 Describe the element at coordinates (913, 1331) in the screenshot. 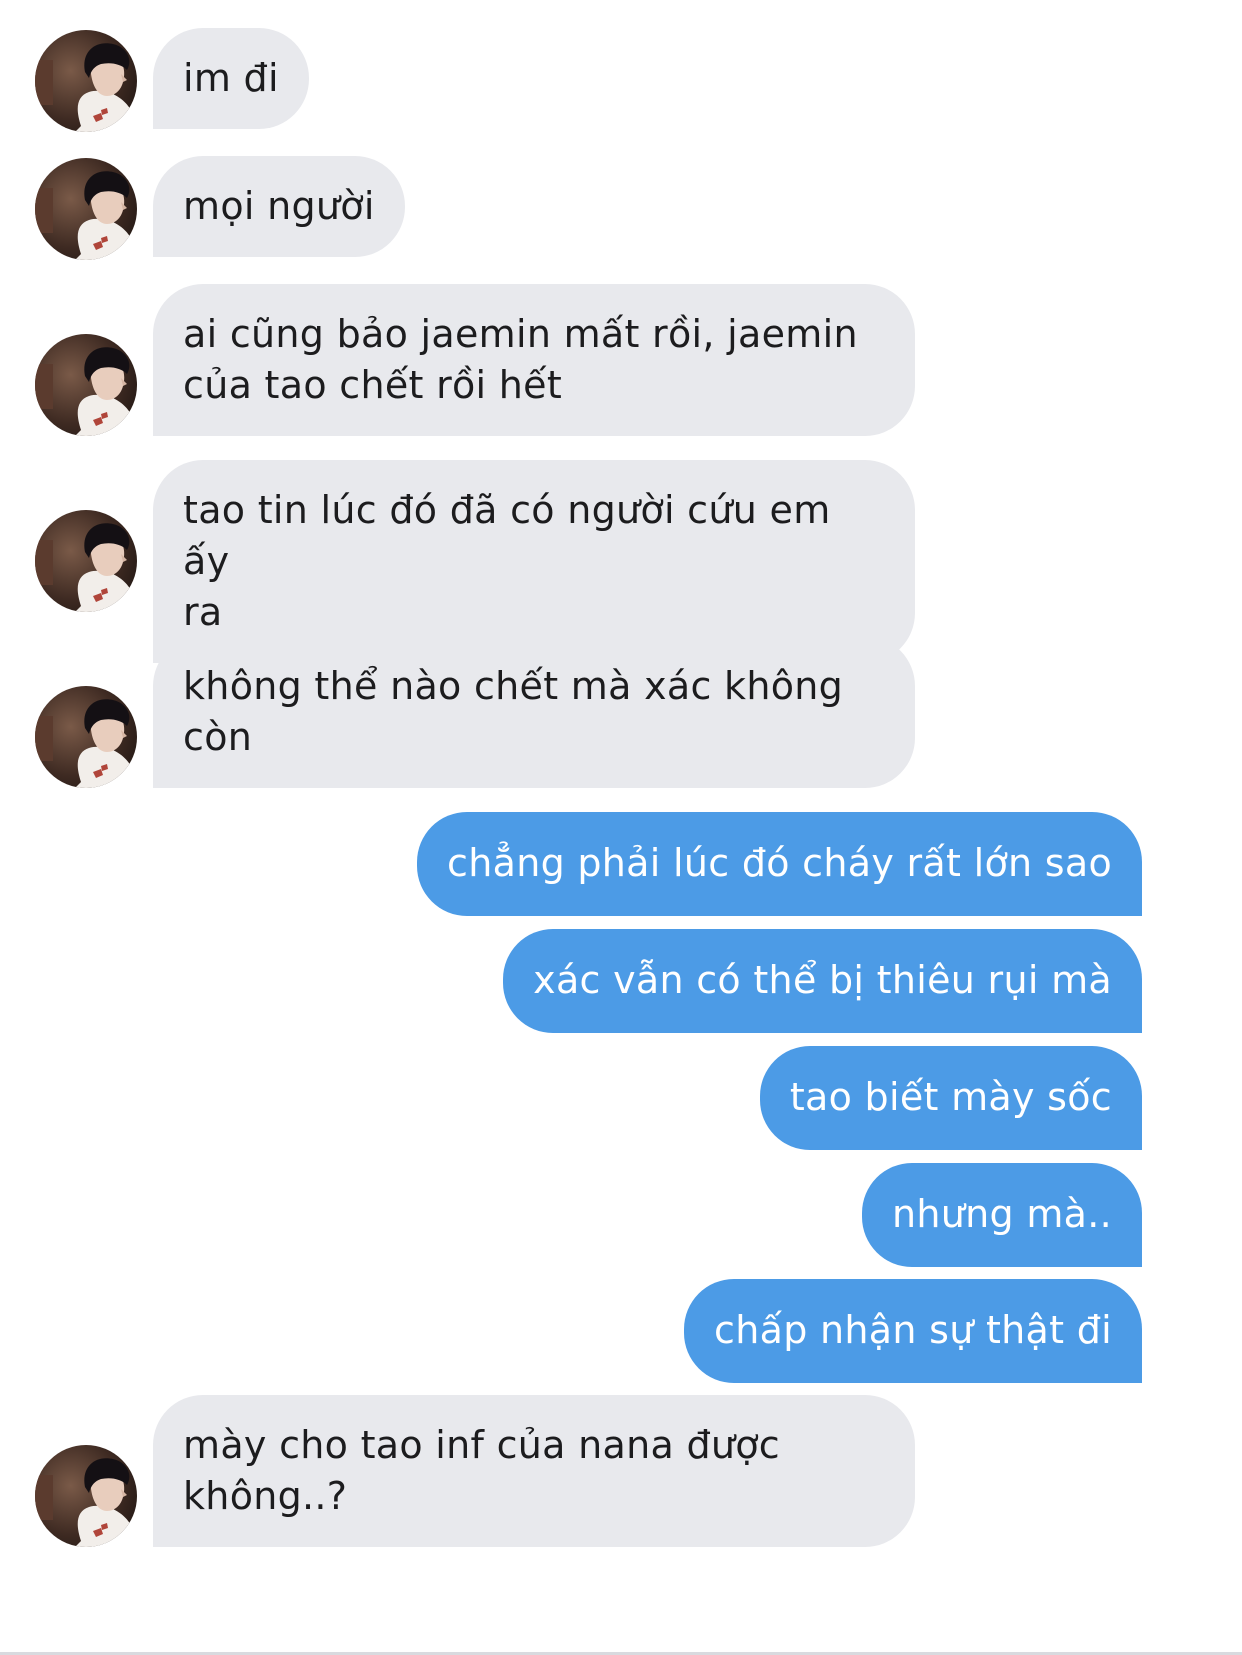

I see `outgoing-message-bubble: chấp nhận sự thật đi` at that location.